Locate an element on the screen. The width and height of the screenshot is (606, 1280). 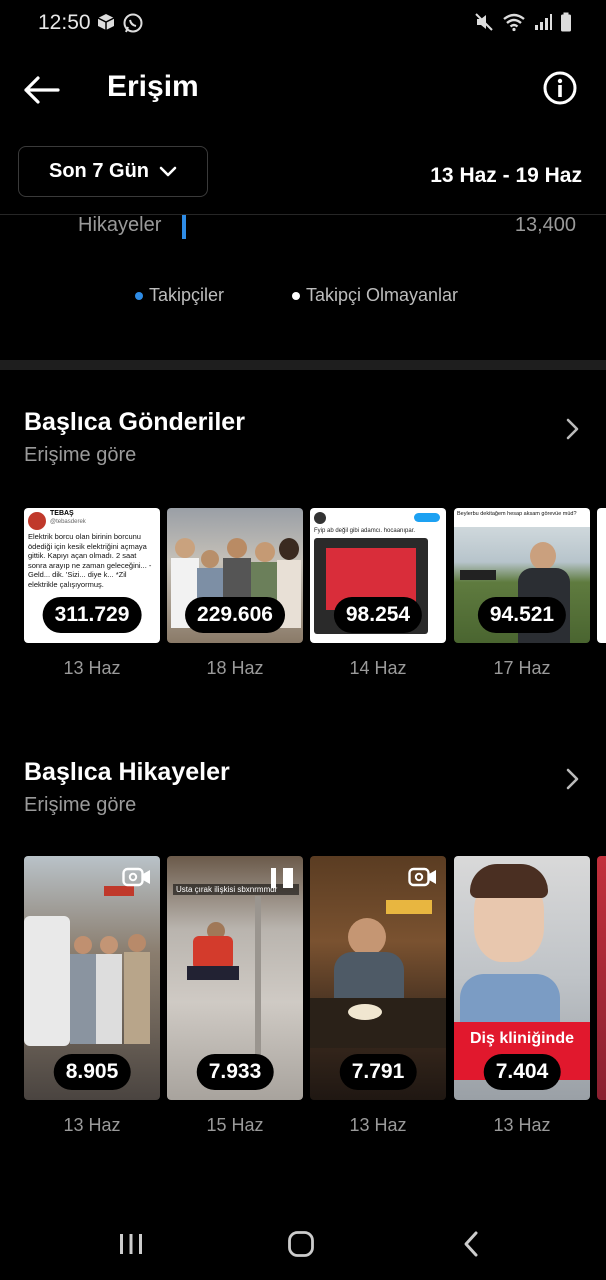
status-time: 12:50 is located at coordinates (64, 22).